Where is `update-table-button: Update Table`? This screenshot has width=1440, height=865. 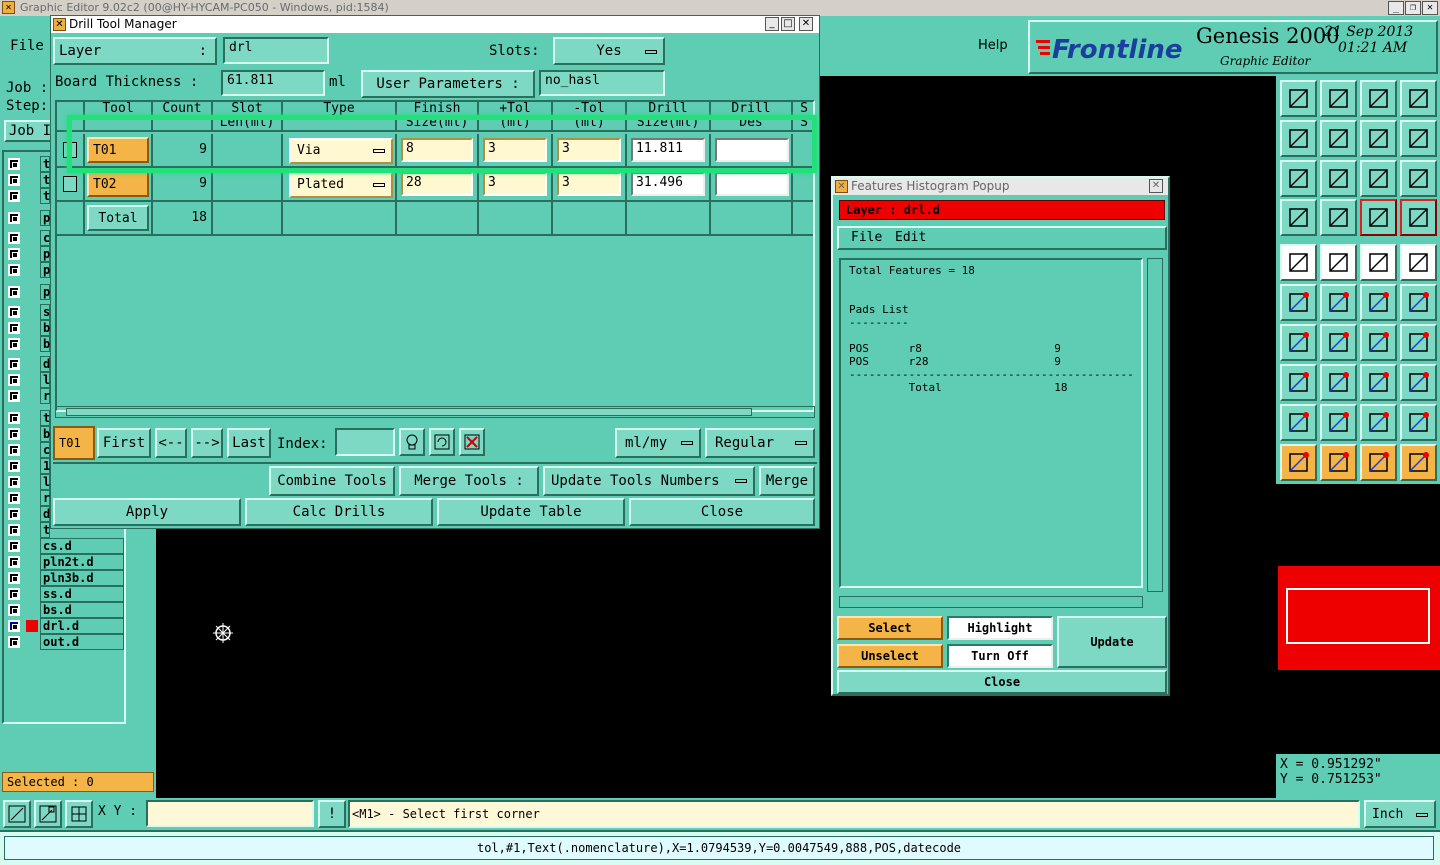 update-table-button: Update Table is located at coordinates (531, 512).